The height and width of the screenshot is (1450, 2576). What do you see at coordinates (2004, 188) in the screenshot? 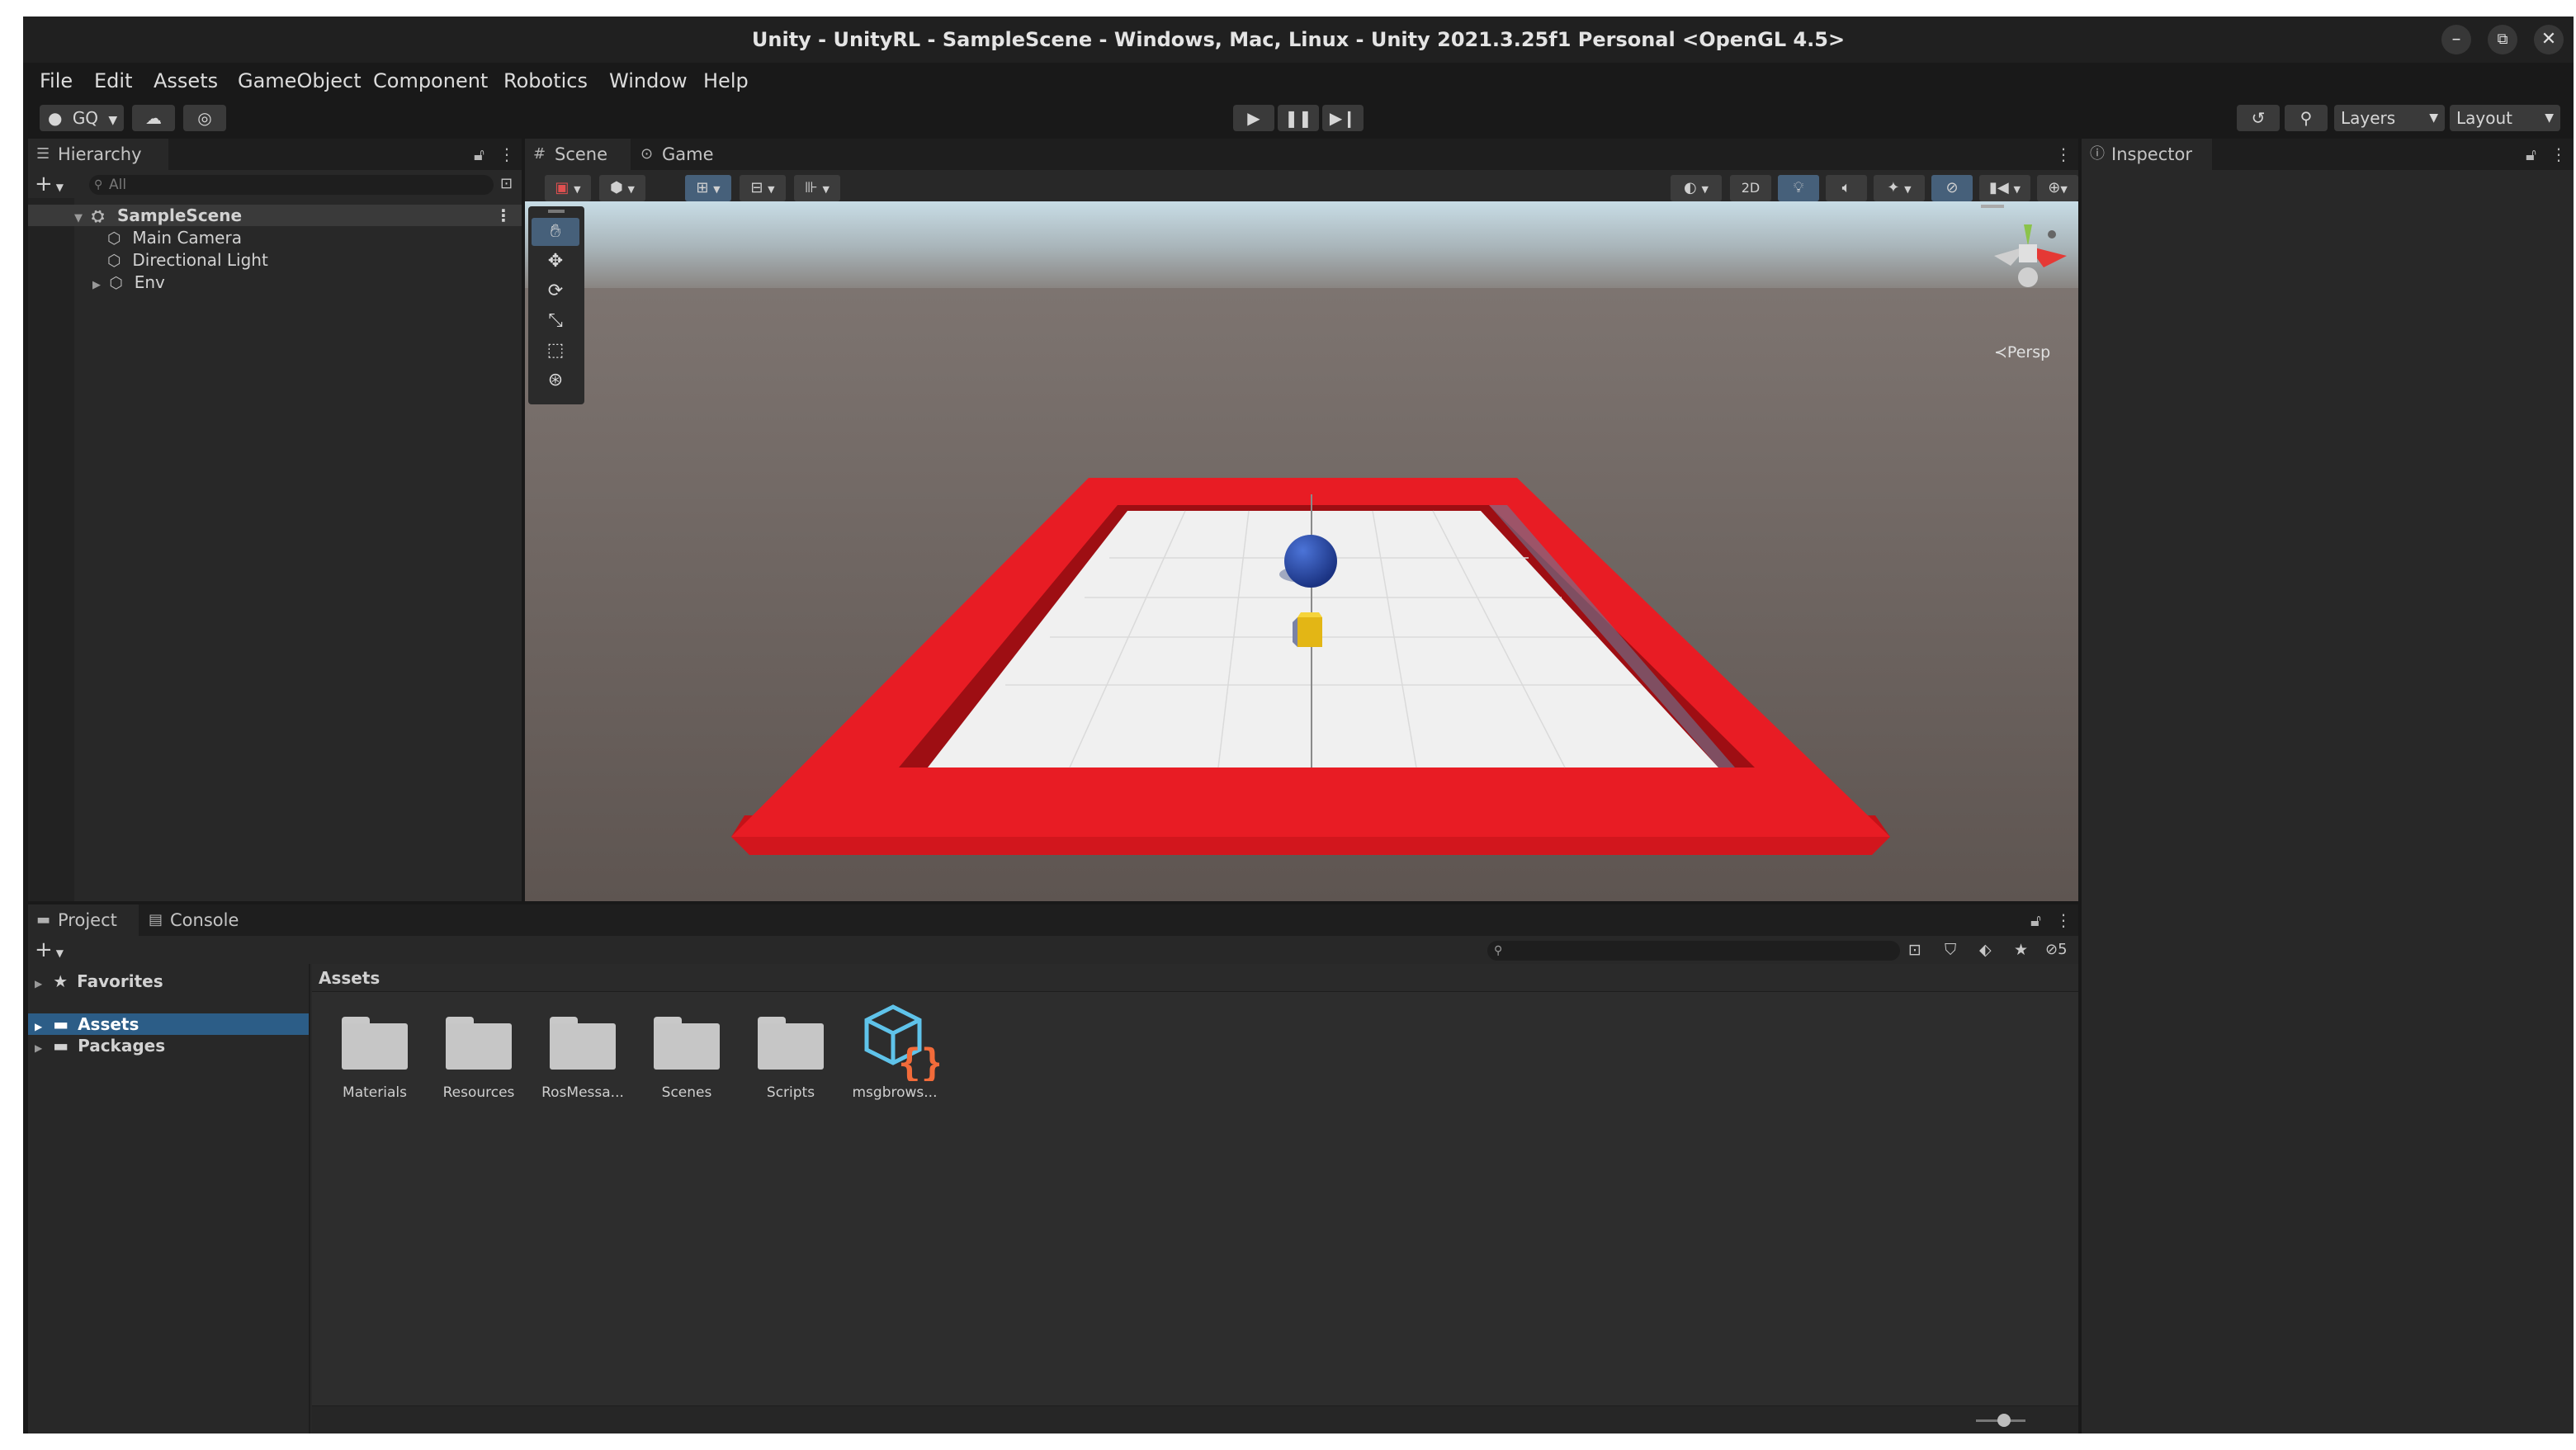
I see `camera-dropdown: ▮◀ ▼` at bounding box center [2004, 188].